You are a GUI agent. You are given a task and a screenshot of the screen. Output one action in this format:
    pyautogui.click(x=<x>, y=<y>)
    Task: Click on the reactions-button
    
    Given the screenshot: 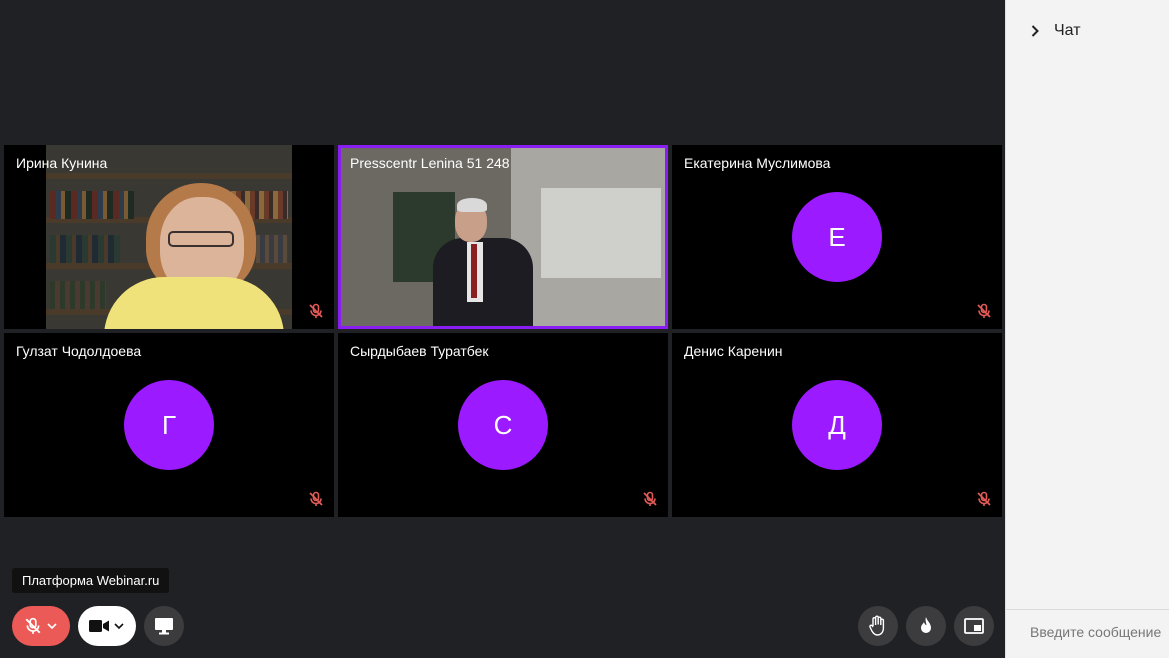 What is the action you would take?
    pyautogui.click(x=926, y=626)
    